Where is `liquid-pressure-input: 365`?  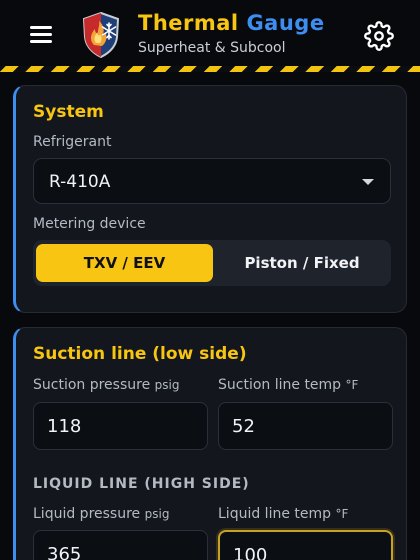 liquid-pressure-input: 365 is located at coordinates (120, 545).